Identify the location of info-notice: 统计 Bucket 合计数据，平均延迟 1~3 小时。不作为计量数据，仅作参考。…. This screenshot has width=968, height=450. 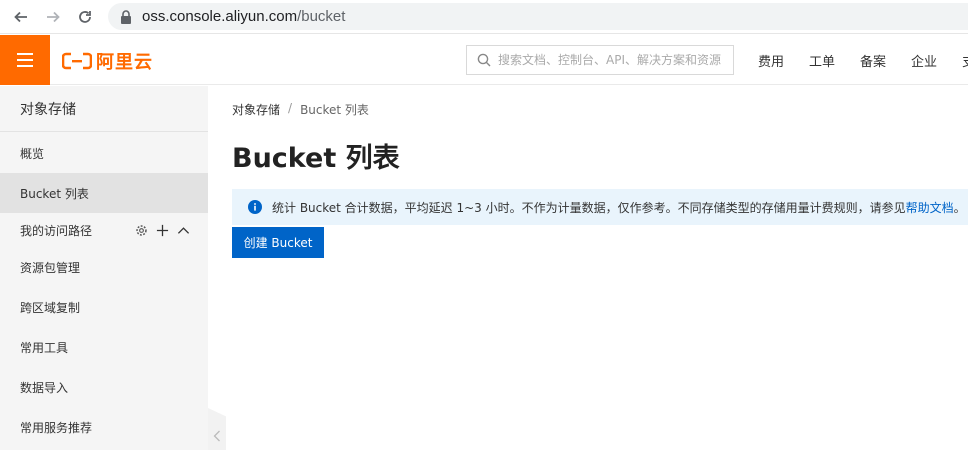
(600, 207).